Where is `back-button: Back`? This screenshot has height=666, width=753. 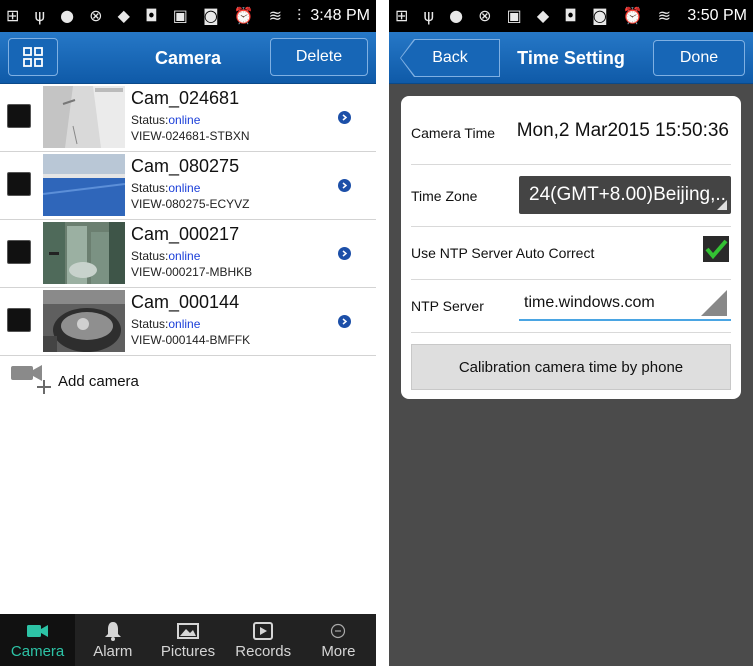
back-button: Back is located at coordinates (450, 58).